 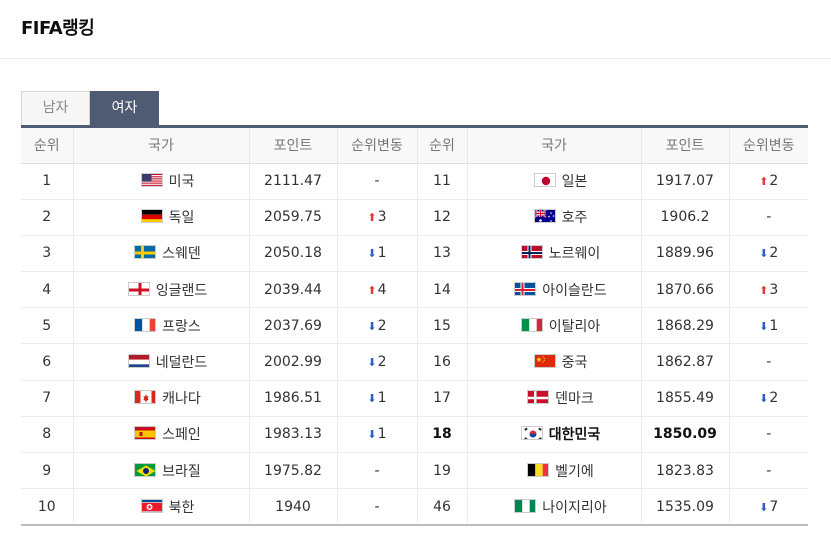 I want to click on table-row: 8 스페인 1983.13 ⬇1 18 대한민국 1850.09-, so click(x=414, y=435).